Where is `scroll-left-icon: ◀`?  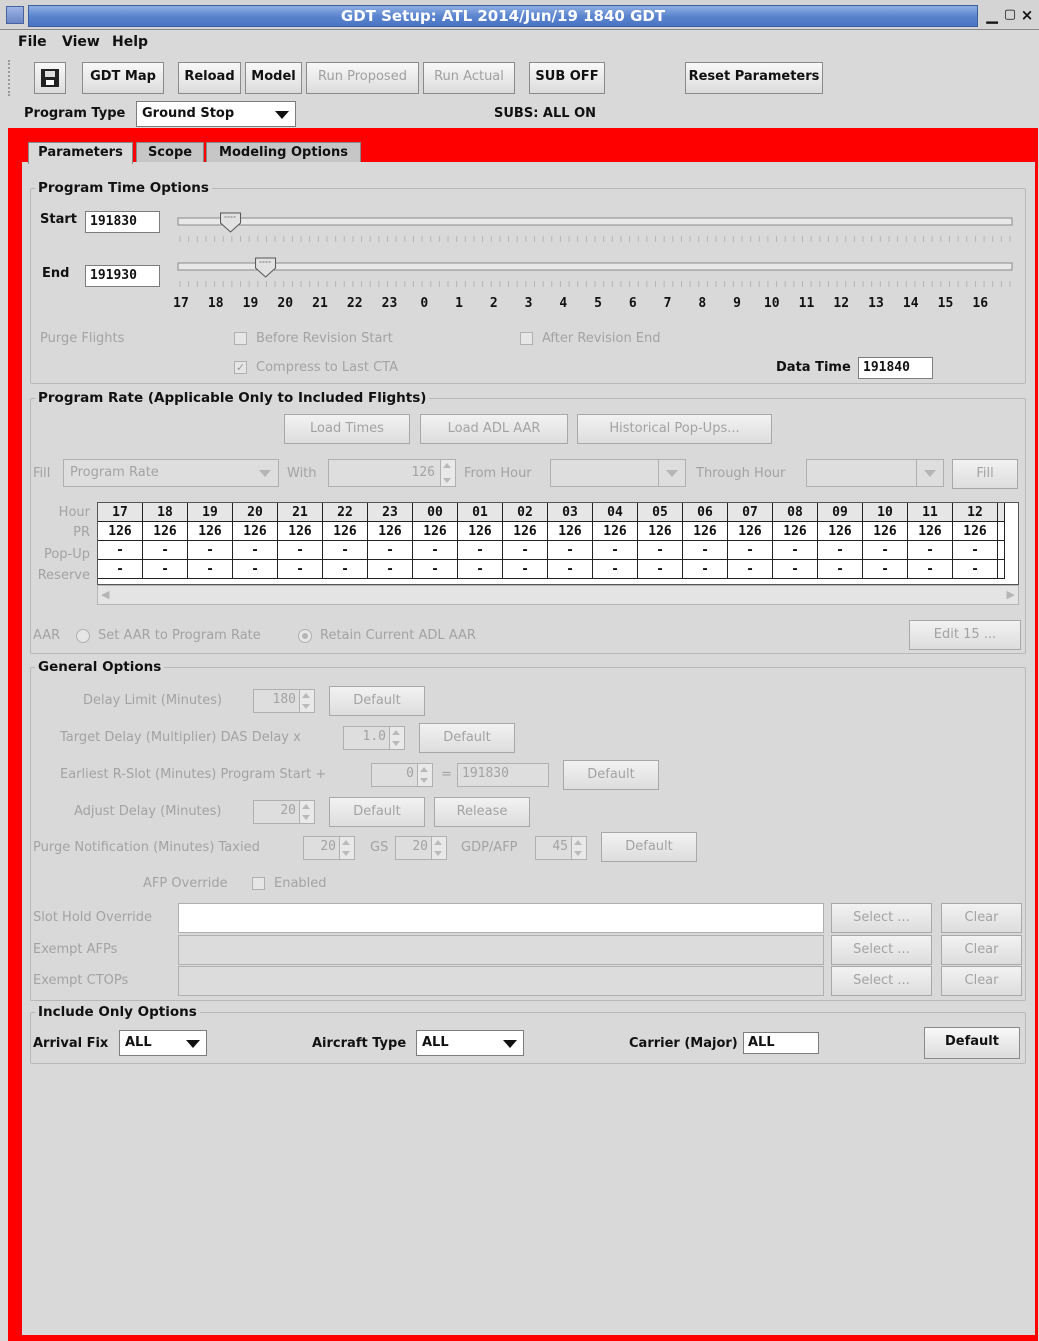
scroll-left-icon: ◀ is located at coordinates (105, 595).